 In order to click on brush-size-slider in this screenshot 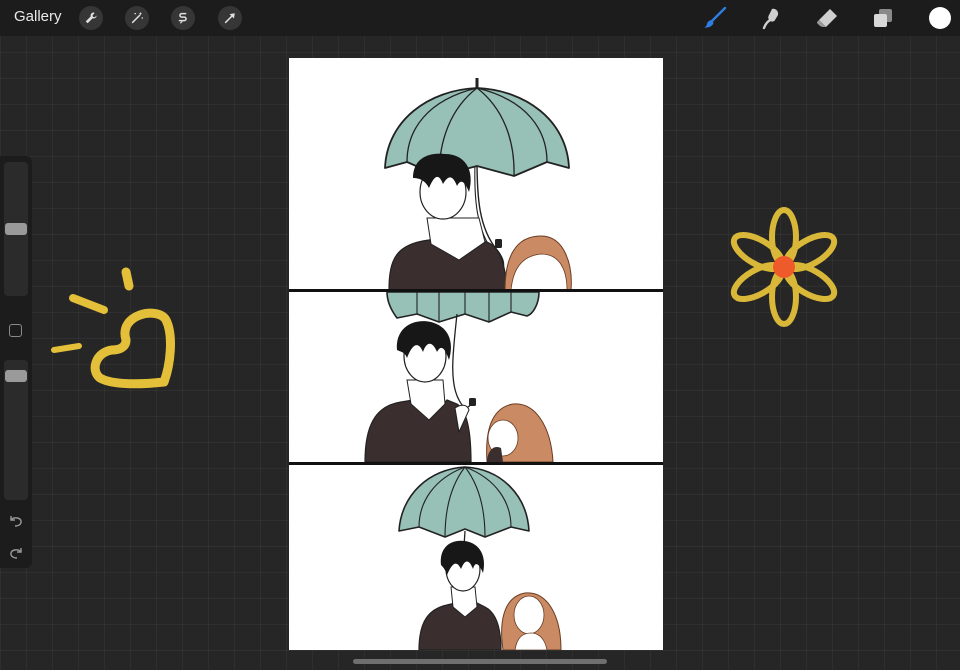, I will do `click(16, 229)`.